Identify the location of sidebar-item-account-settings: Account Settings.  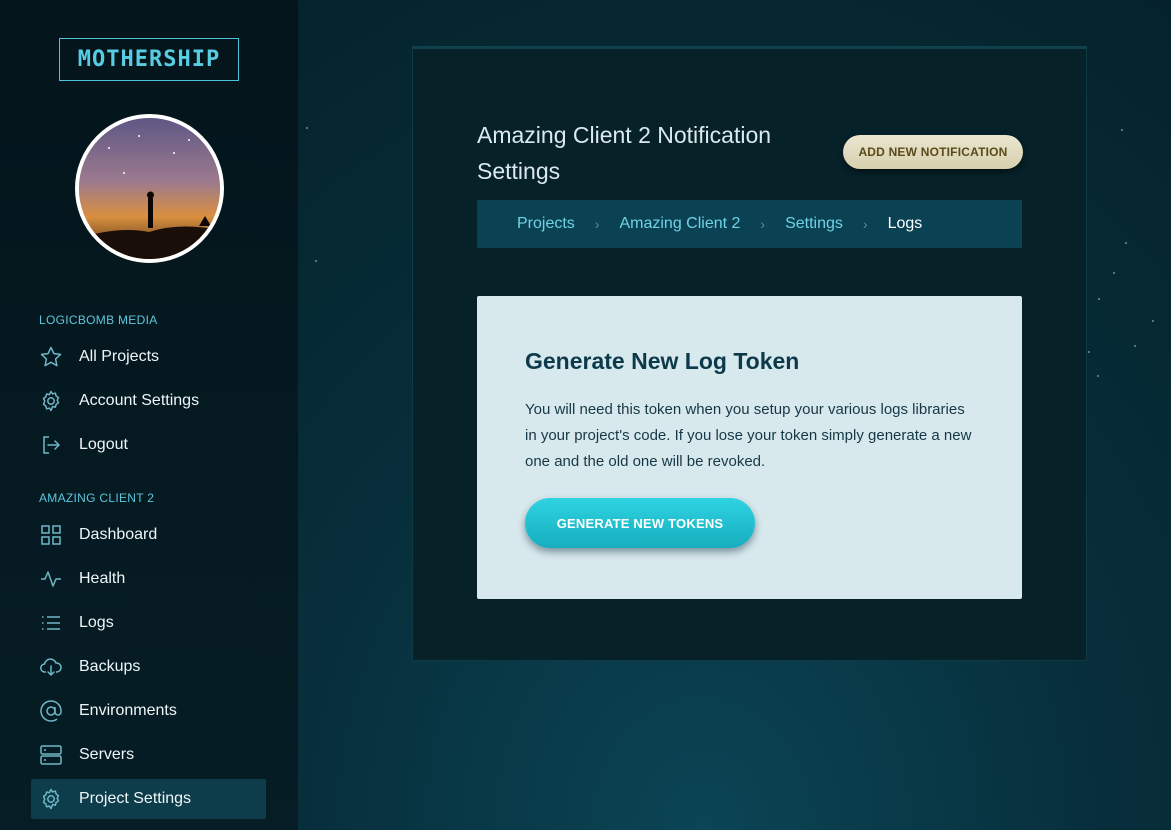
(148, 401).